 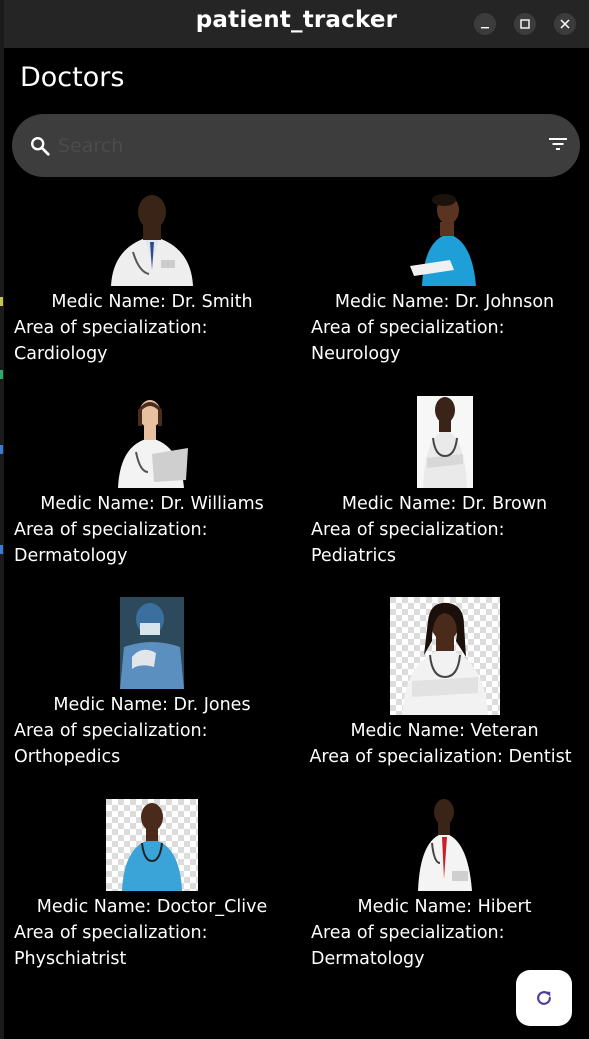 What do you see at coordinates (485, 28) in the screenshot?
I see `minimize-icon` at bounding box center [485, 28].